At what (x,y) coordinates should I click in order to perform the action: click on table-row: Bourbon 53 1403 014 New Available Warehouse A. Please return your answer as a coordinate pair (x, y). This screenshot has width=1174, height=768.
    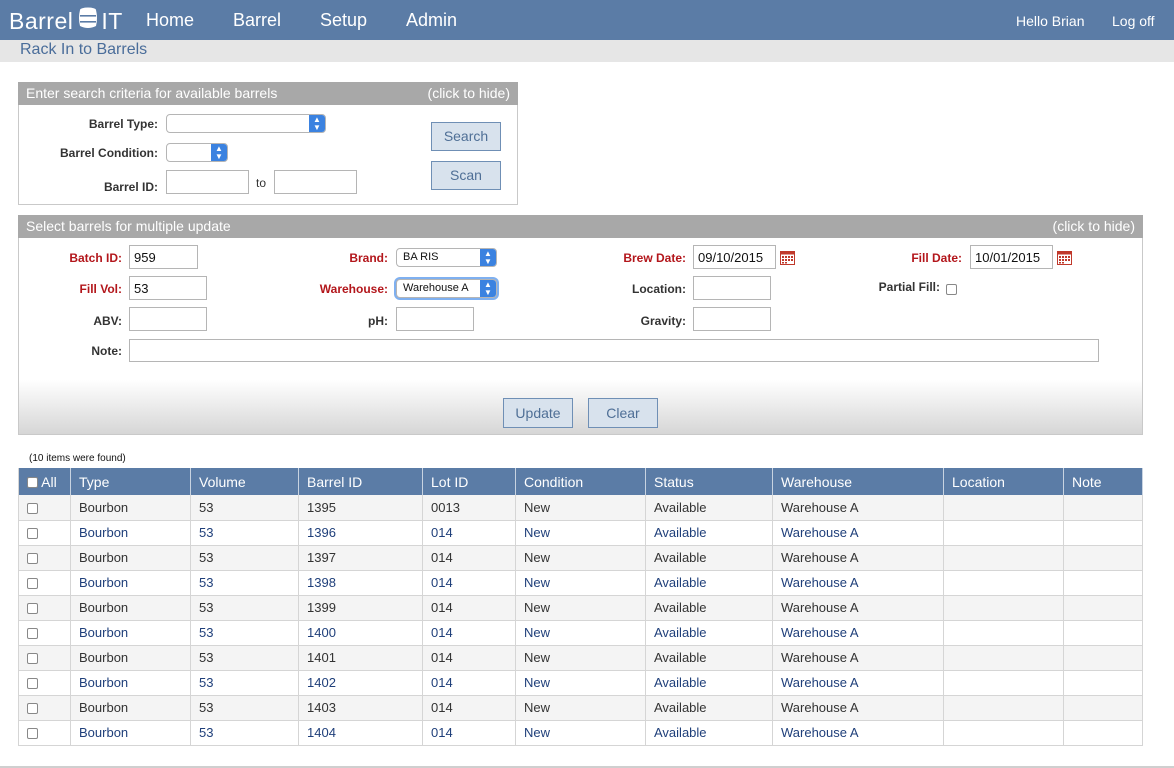
    Looking at the image, I should click on (580, 708).